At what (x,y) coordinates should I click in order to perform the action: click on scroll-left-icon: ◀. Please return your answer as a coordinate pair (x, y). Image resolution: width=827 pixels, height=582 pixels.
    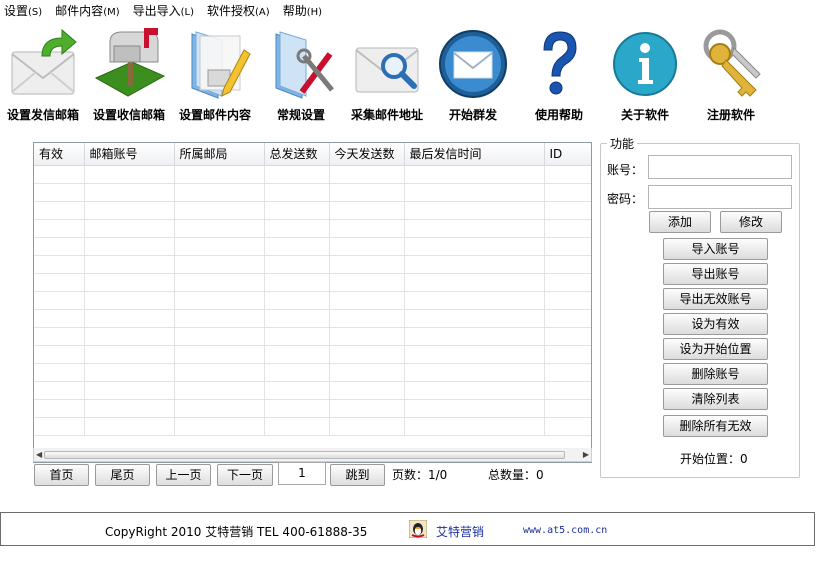
    Looking at the image, I should click on (39, 454).